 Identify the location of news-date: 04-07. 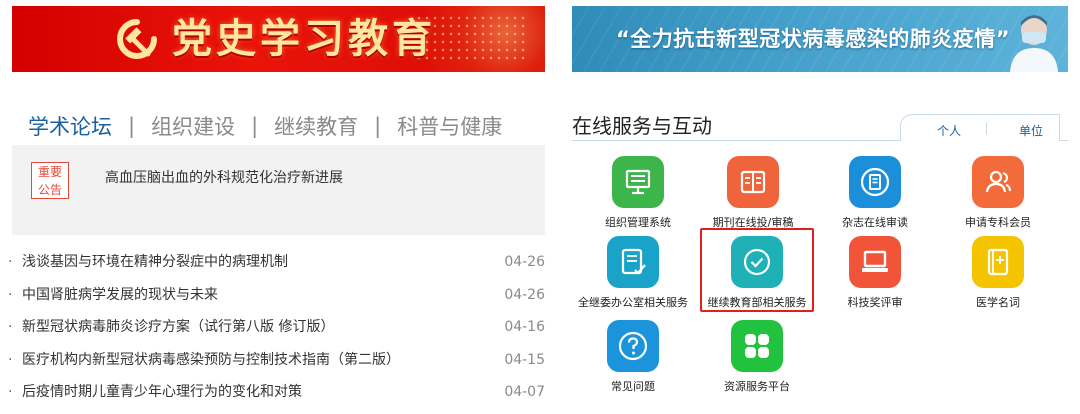
(524, 392).